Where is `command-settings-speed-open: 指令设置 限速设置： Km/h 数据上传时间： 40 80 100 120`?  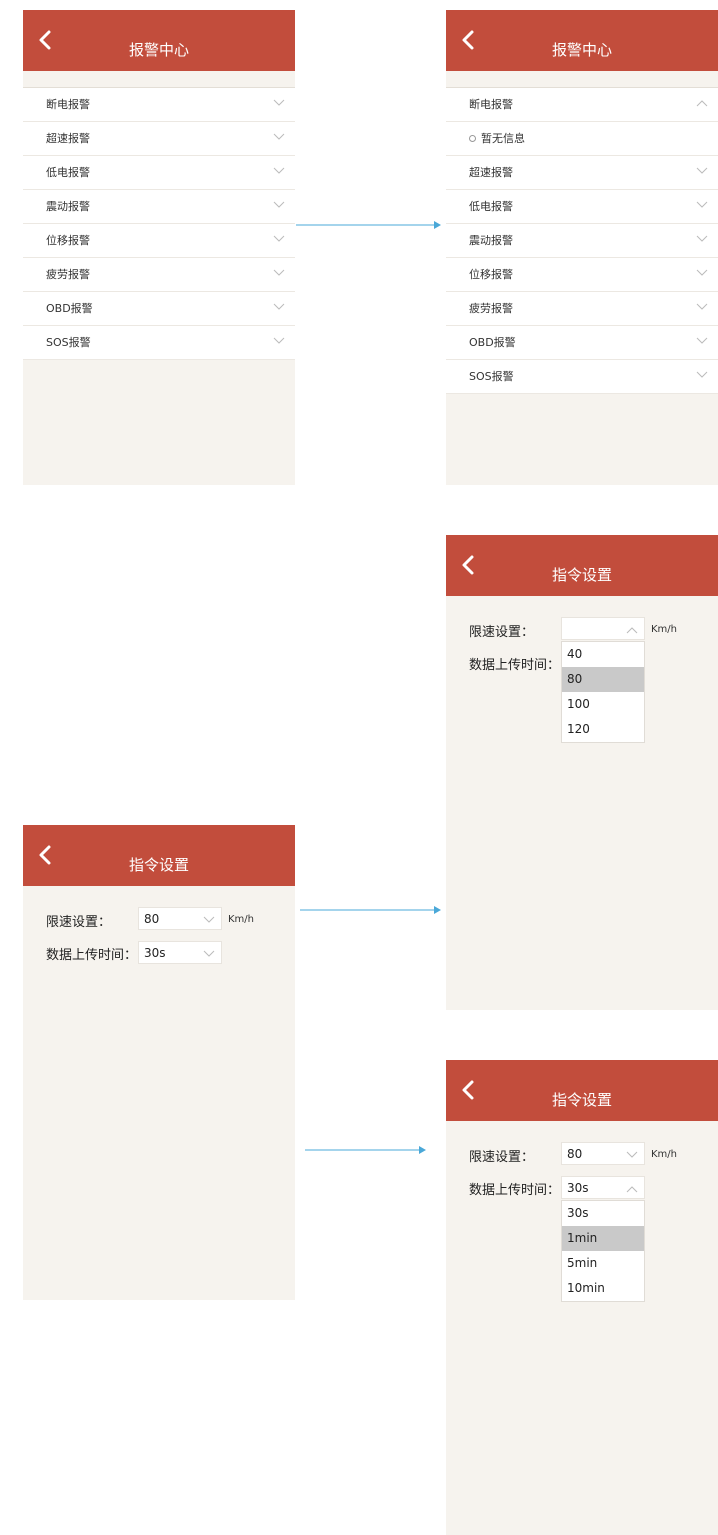
command-settings-speed-open: 指令设置 限速设置： Km/h 数据上传时间： 40 80 100 120 is located at coordinates (582, 772).